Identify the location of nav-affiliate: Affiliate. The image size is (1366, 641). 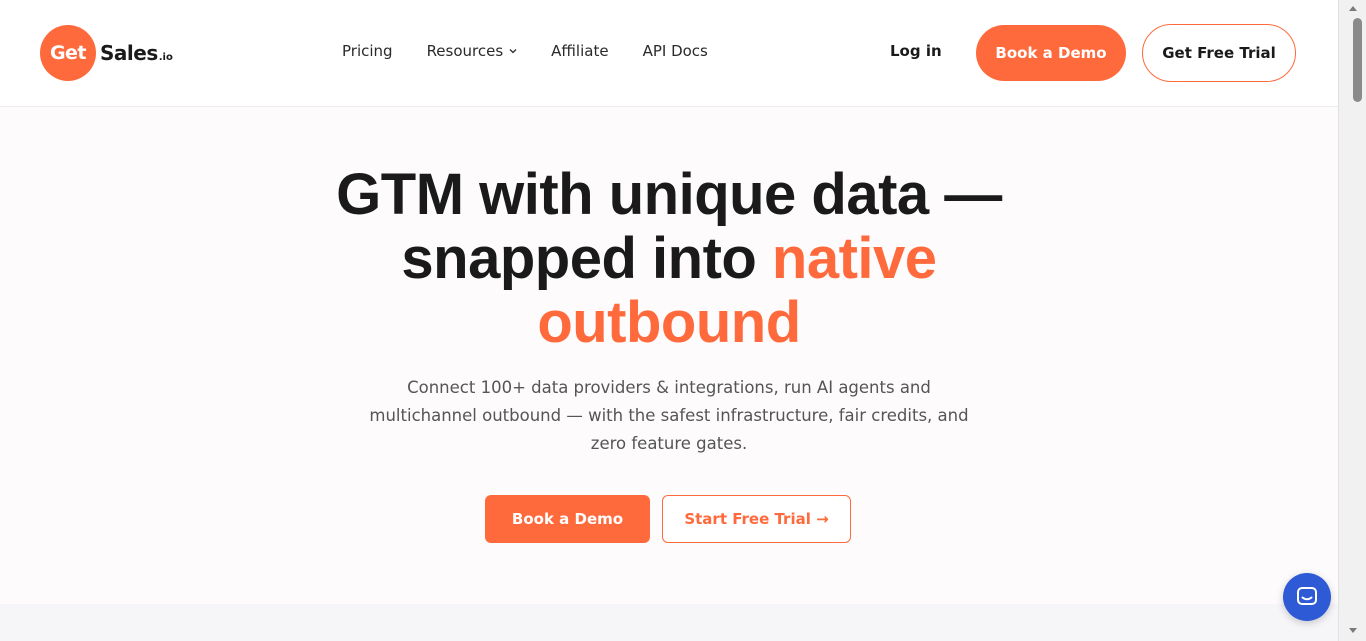
(579, 51).